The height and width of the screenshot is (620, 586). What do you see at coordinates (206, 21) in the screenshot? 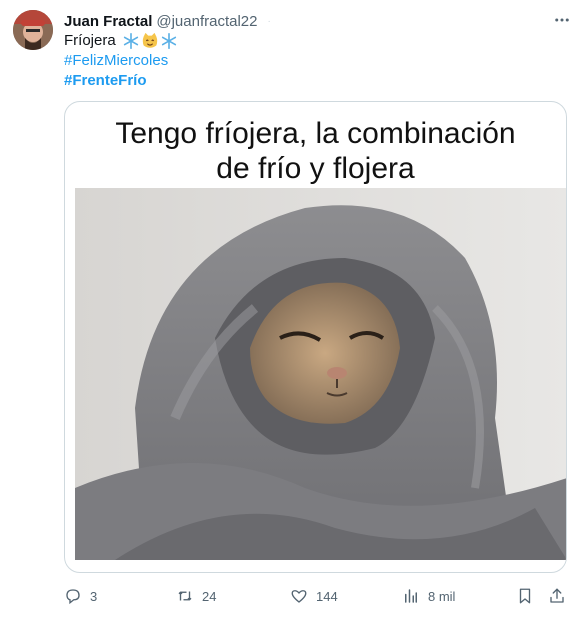
I see `author-handle: @juanfractal22` at bounding box center [206, 21].